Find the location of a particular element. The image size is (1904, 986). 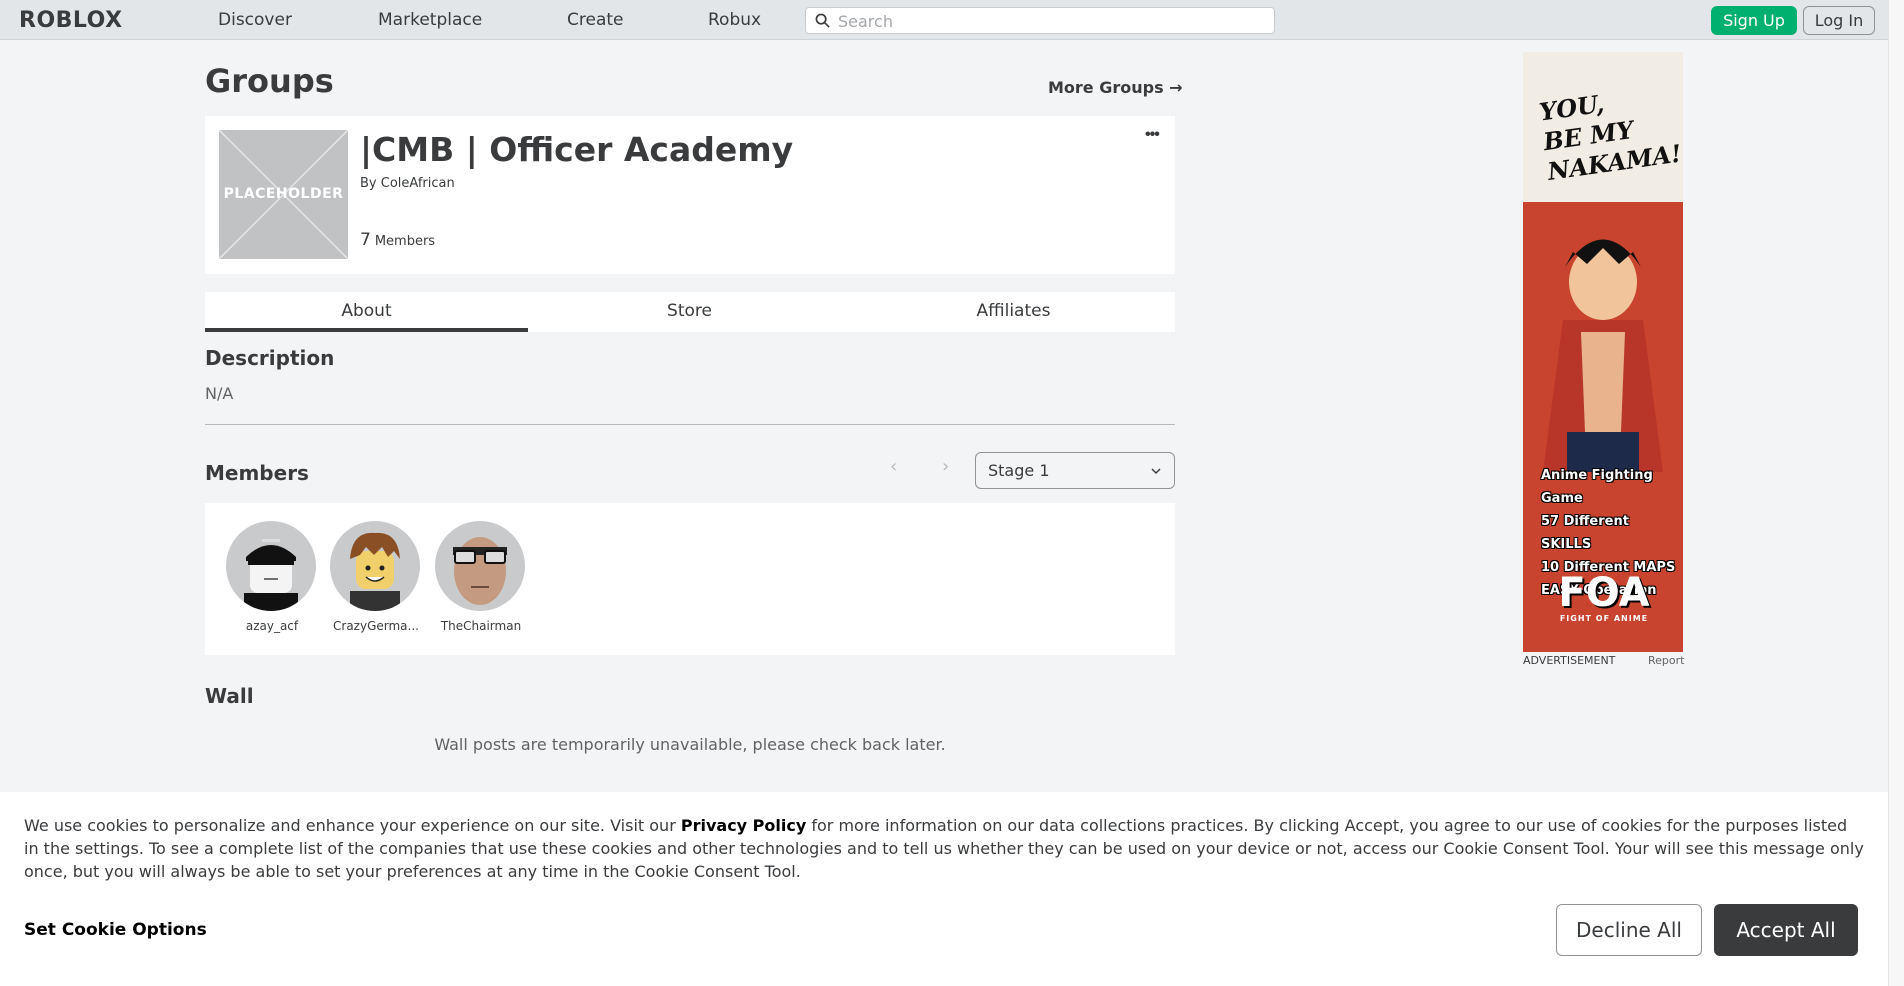

role-select-dropdown: Stage 1 is located at coordinates (1075, 470).